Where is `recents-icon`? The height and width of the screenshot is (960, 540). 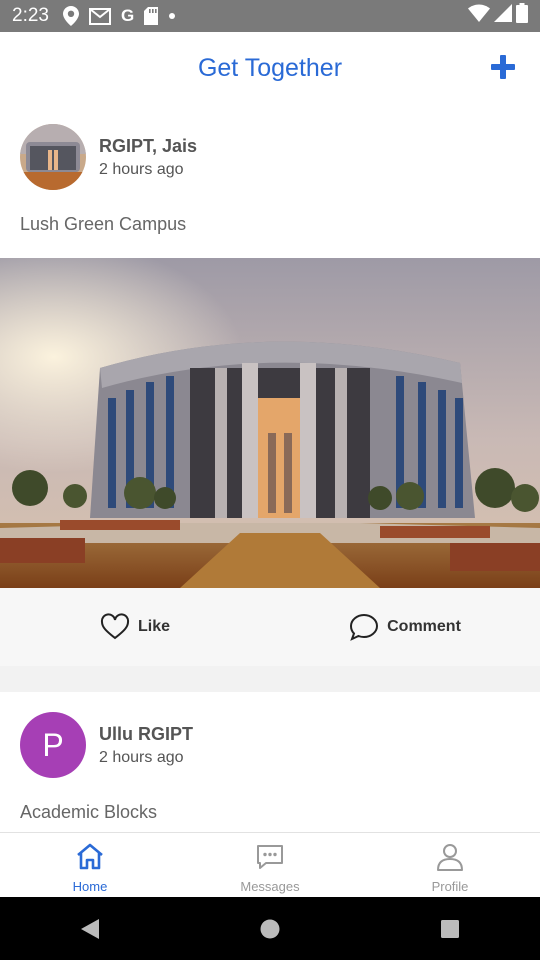
recents-icon is located at coordinates (450, 929).